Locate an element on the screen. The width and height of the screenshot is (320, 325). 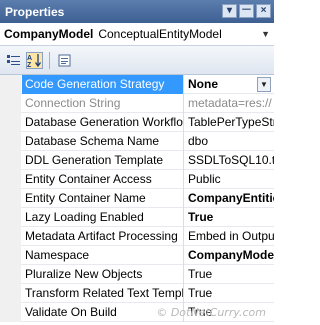
property-value: Embed in Output is located at coordinates (229, 236).